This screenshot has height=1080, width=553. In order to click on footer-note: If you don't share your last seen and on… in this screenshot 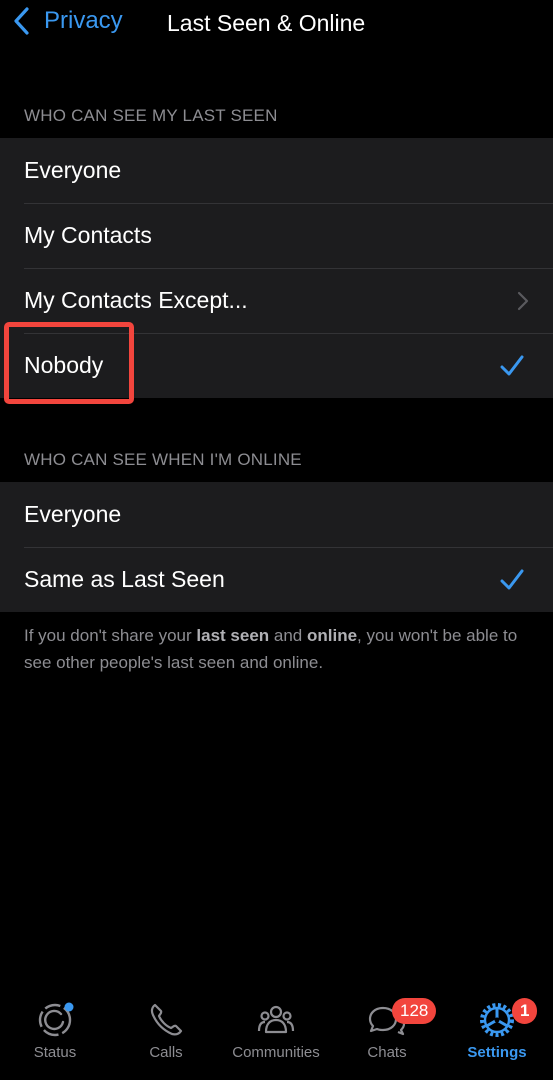, I will do `click(274, 649)`.